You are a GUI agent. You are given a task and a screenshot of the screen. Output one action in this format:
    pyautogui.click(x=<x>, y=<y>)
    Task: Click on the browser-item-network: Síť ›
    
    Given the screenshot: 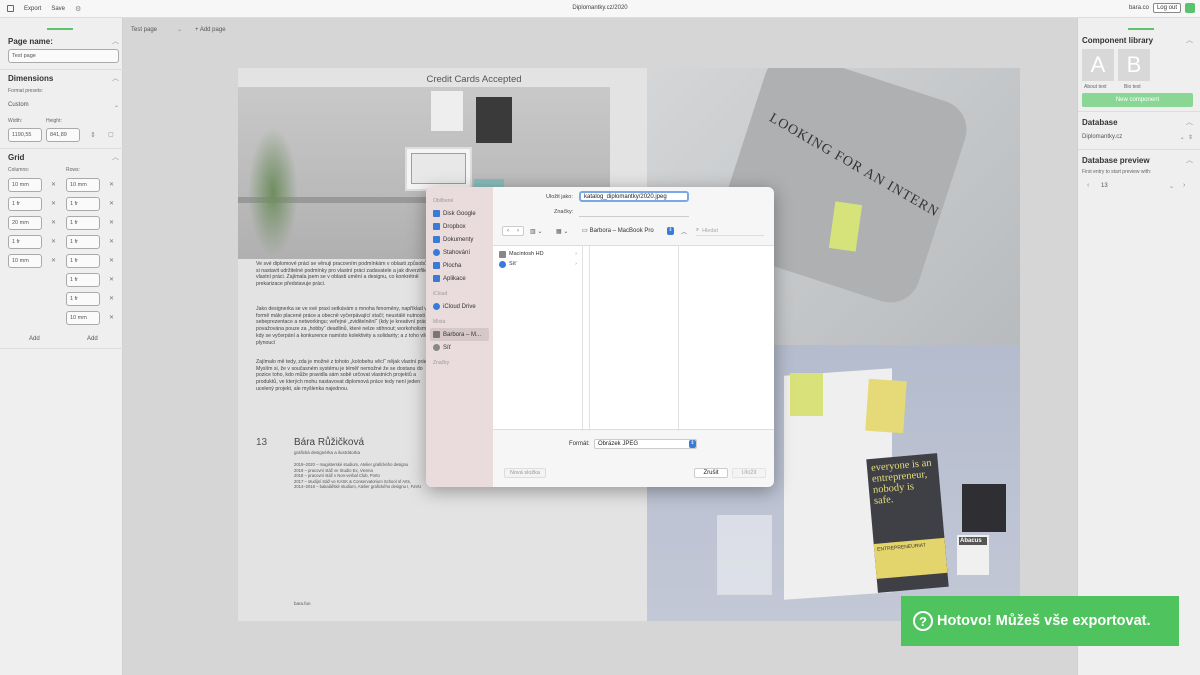 What is the action you would take?
    pyautogui.click(x=537, y=264)
    